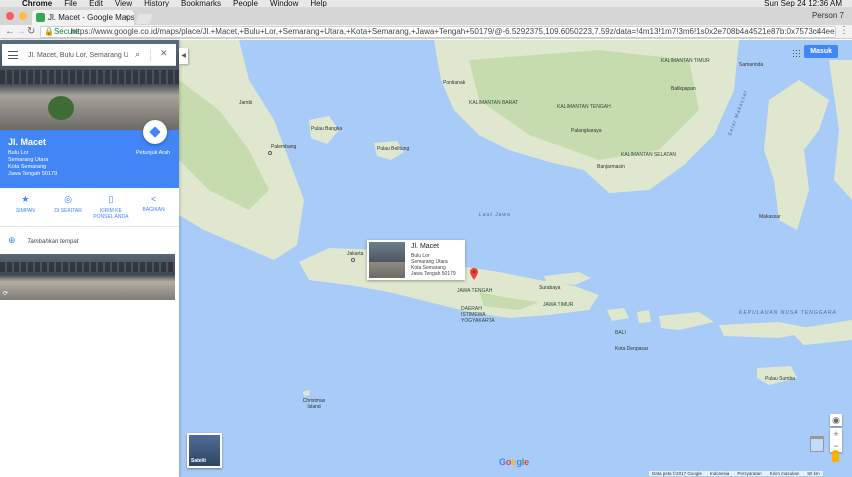  I want to click on back-icon: ←, so click(10, 32).